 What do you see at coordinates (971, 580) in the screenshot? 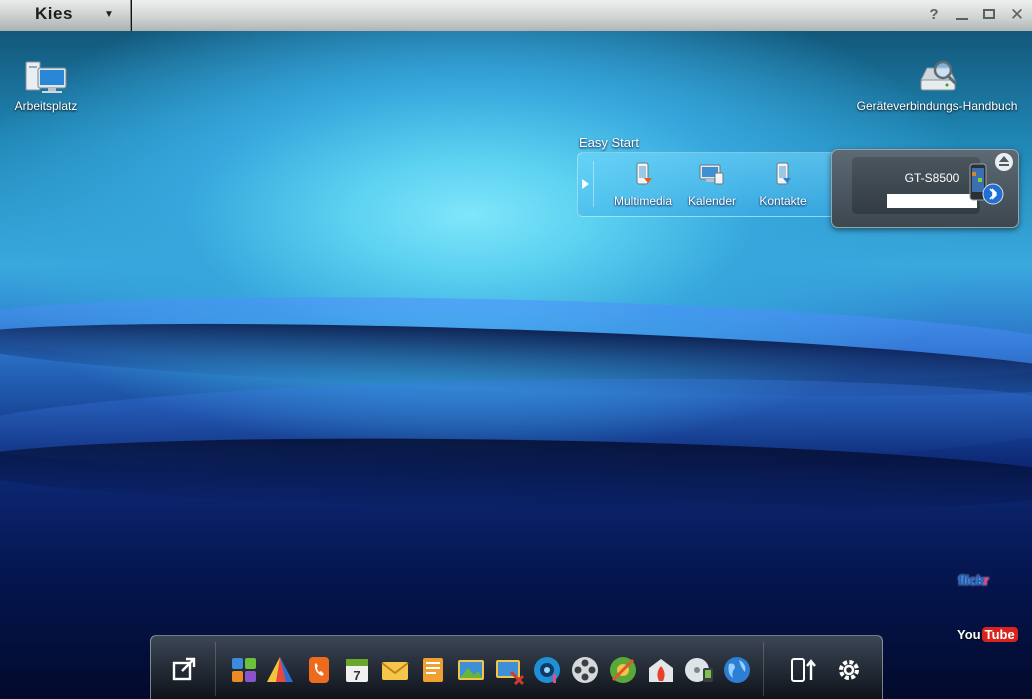
I see `flickr-text: flick` at bounding box center [971, 580].